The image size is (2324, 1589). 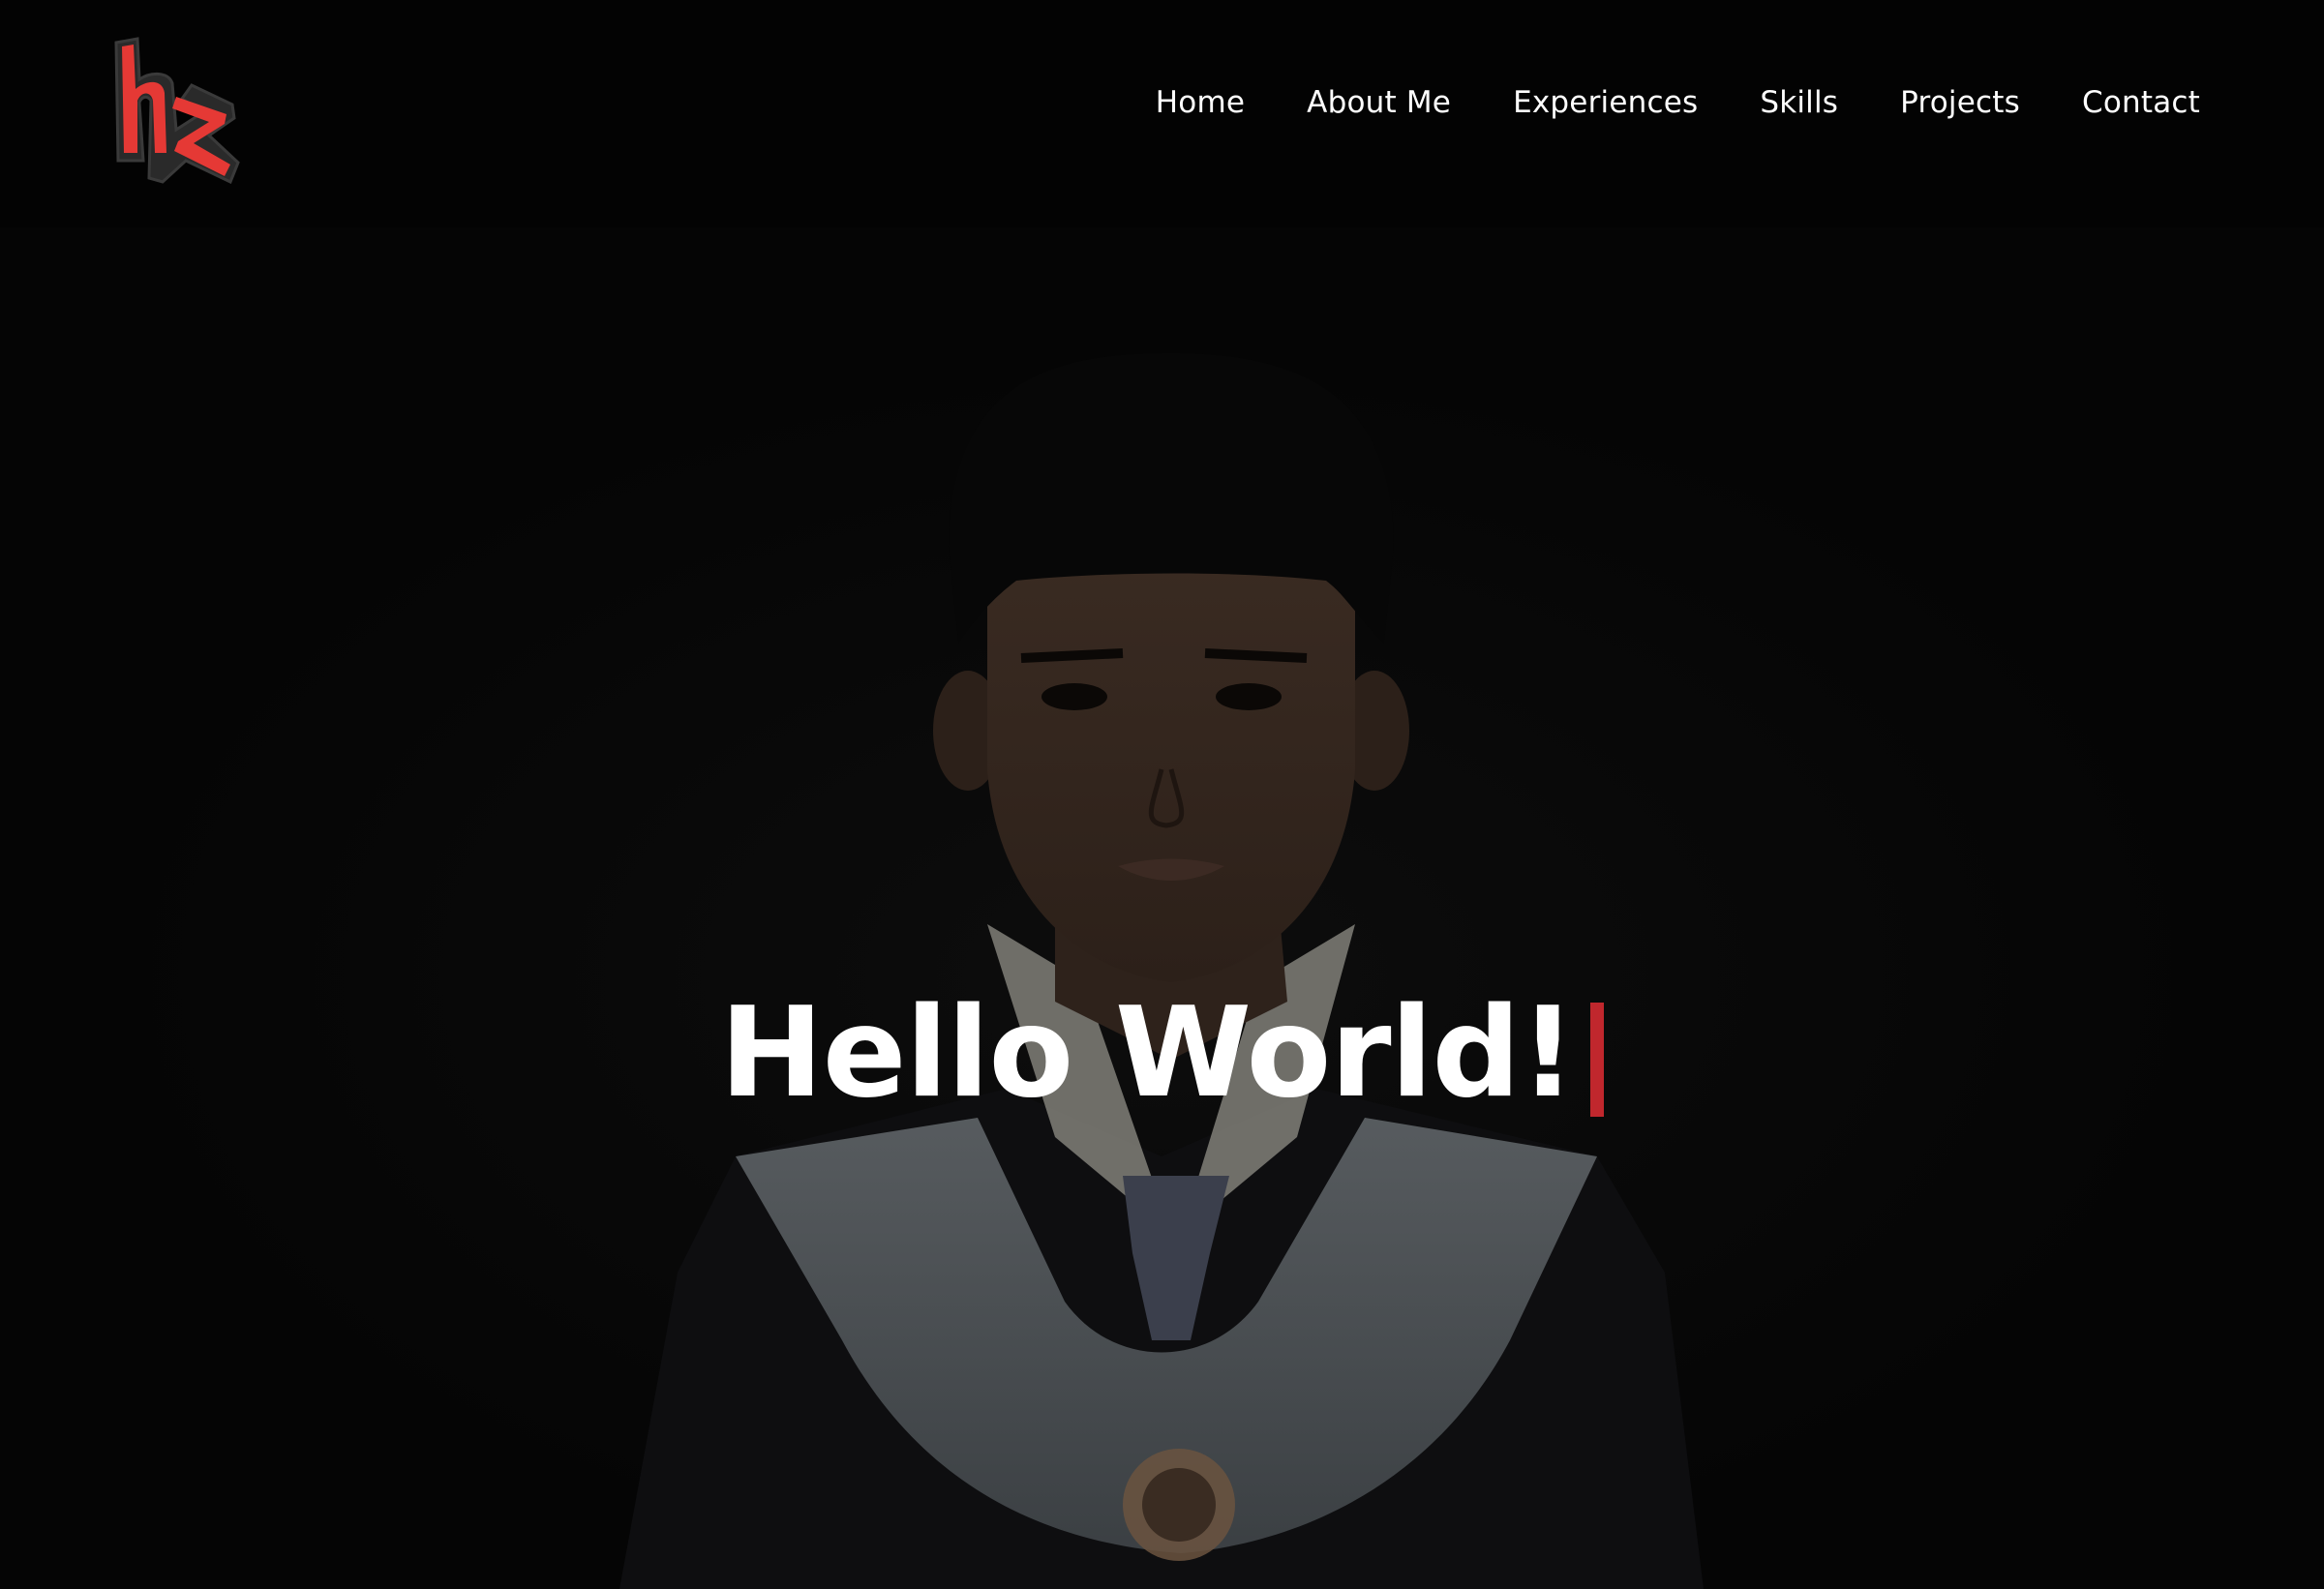 I want to click on nav-about-me: About Me, so click(x=1379, y=103).